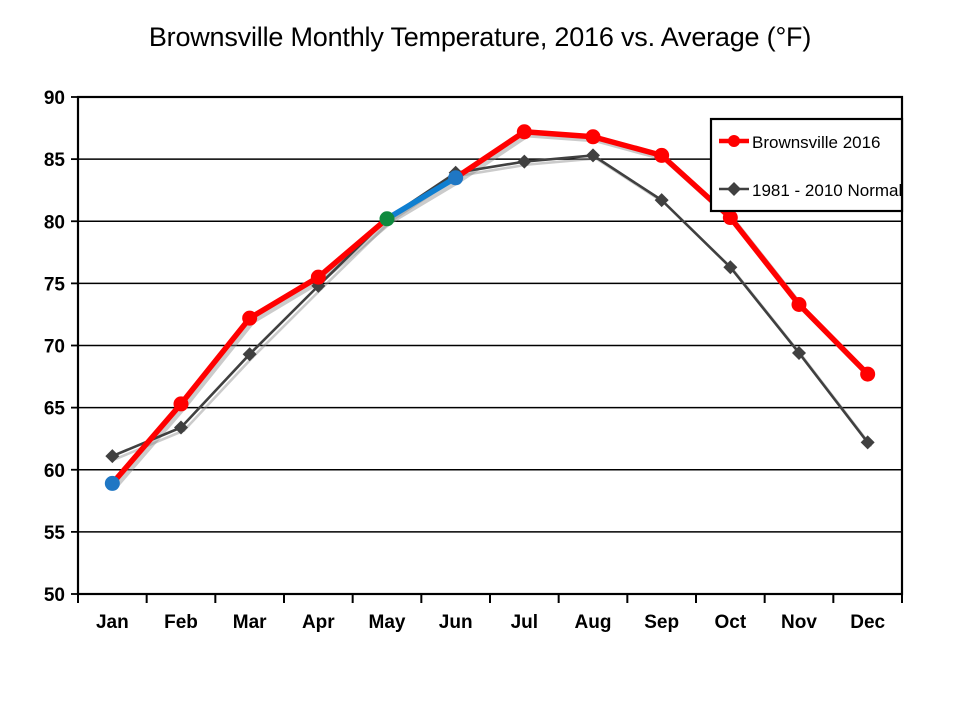  What do you see at coordinates (491, 622) in the screenshot?
I see `x-axis-tick-labels: Jan Feb Mar Apr May Jun Jul Aug Sep Oct Nov Dec` at bounding box center [491, 622].